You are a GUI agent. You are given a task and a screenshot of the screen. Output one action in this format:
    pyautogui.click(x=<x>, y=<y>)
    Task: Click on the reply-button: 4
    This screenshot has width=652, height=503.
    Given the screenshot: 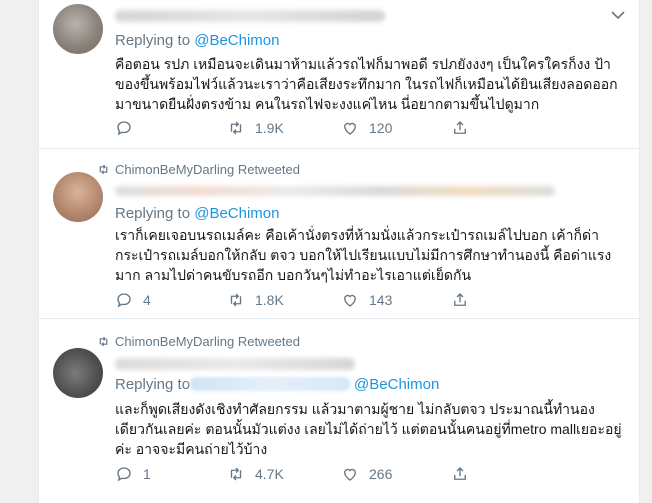 What is the action you would take?
    pyautogui.click(x=133, y=300)
    